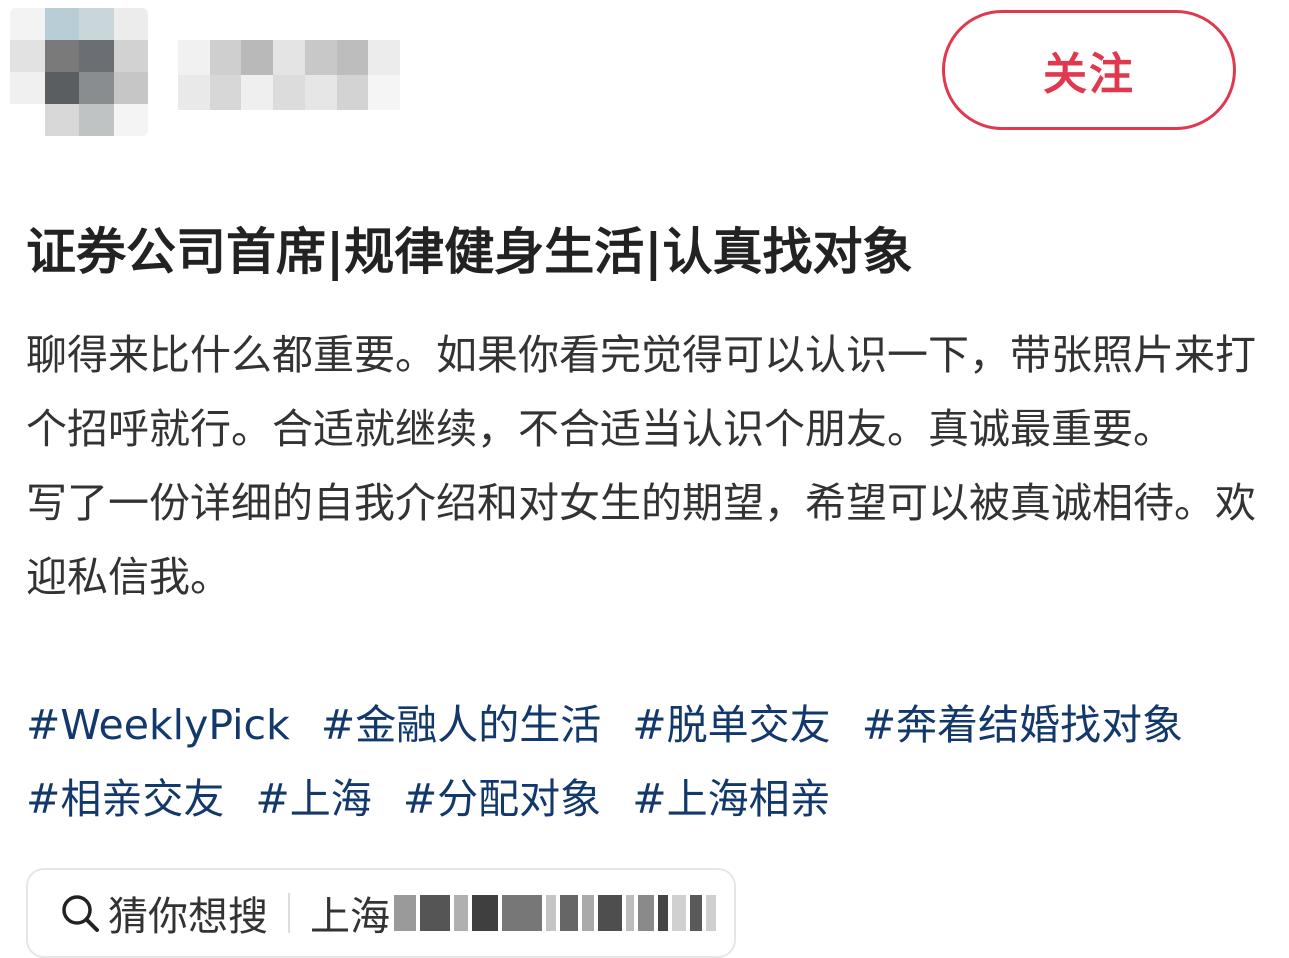  What do you see at coordinates (313, 799) in the screenshot?
I see `hashtag: #上海` at bounding box center [313, 799].